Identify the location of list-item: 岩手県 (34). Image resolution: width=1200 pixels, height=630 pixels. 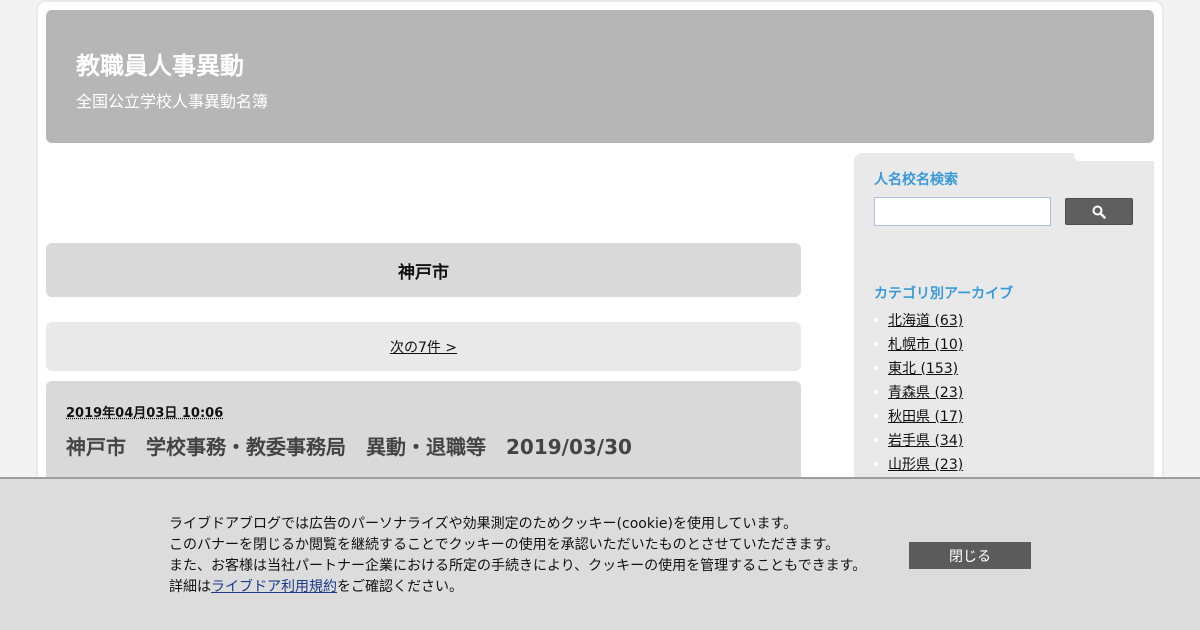
(918, 440).